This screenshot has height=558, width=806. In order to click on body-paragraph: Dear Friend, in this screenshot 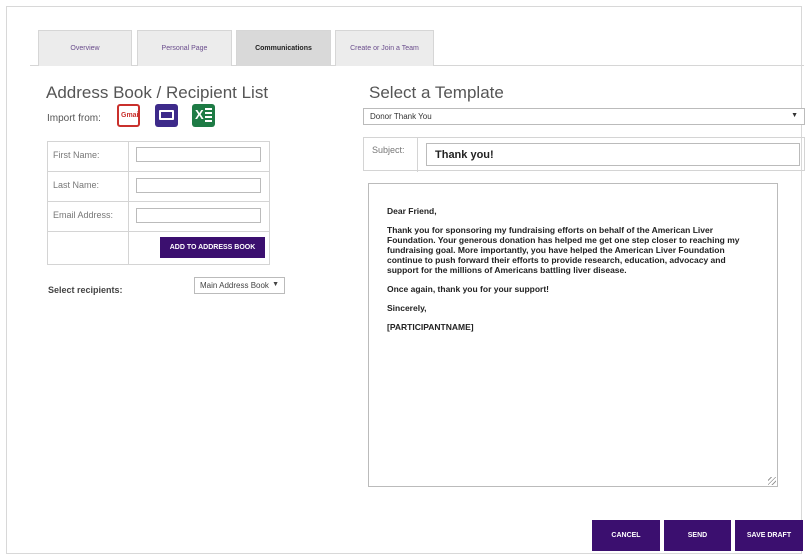, I will do `click(412, 211)`.